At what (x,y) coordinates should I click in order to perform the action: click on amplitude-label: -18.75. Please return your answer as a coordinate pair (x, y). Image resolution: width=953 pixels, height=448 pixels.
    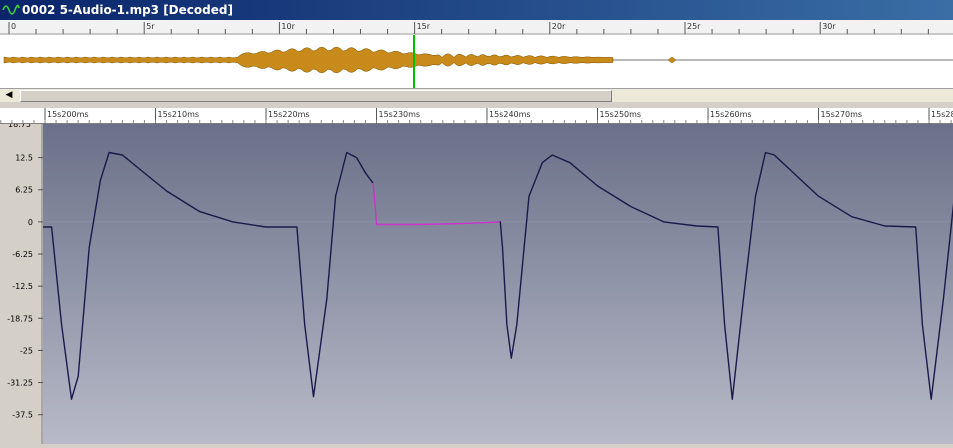
    Looking at the image, I should click on (20, 318).